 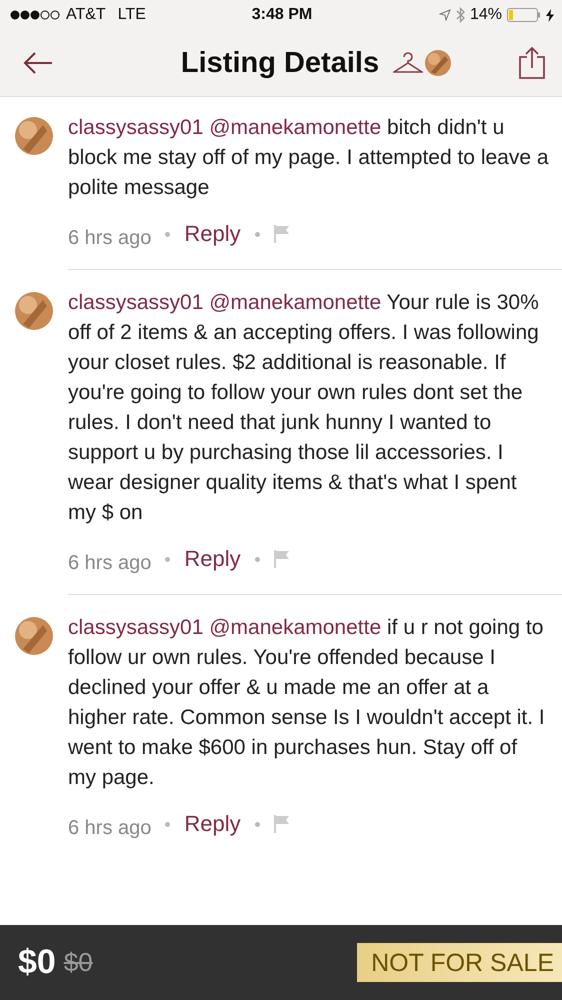 I want to click on comment-text: classysassy01 @manekamonette if u r not going to follow ur own rules. You're offended because I declined your offer & u made me an offer at a higher rate. Common sense Is I wouldn't accept it. I went to make $600 in purchases hun. Stay off of my page., so click(x=307, y=703).